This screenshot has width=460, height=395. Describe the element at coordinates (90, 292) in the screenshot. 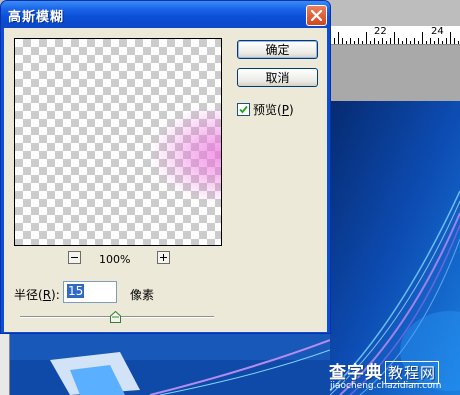

I see `radius-input: 15` at that location.